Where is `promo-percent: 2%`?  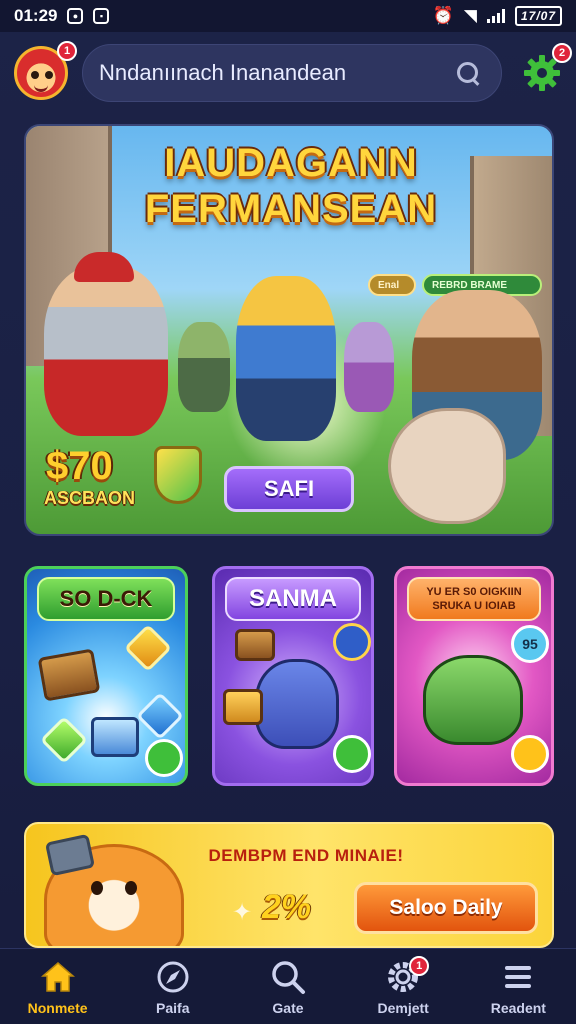 promo-percent: 2% is located at coordinates (287, 907).